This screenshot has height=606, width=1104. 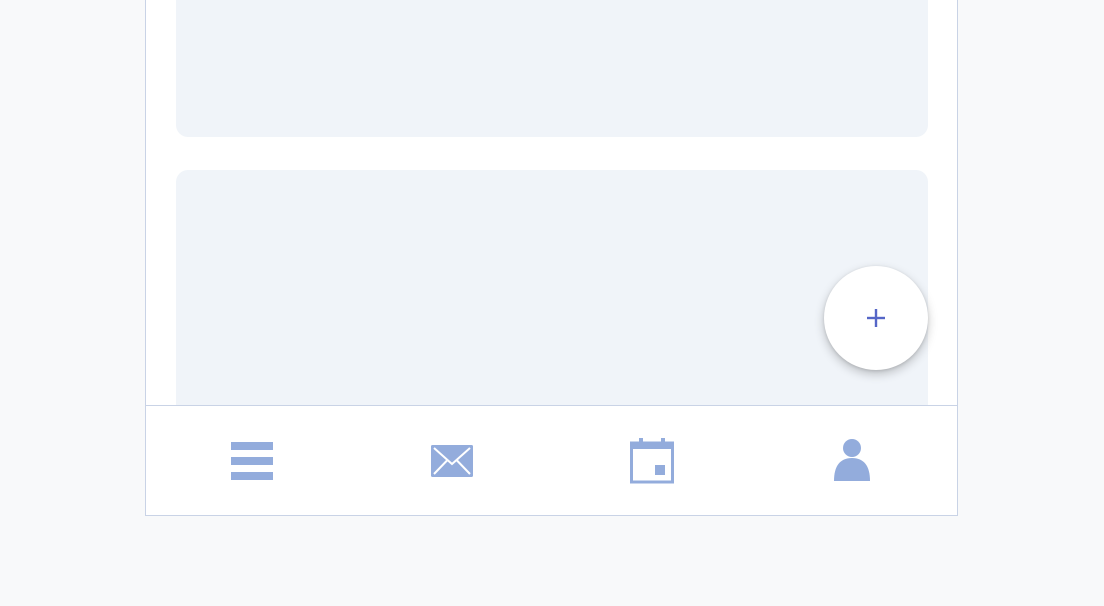 I want to click on nav-calendar-button, so click(x=652, y=460).